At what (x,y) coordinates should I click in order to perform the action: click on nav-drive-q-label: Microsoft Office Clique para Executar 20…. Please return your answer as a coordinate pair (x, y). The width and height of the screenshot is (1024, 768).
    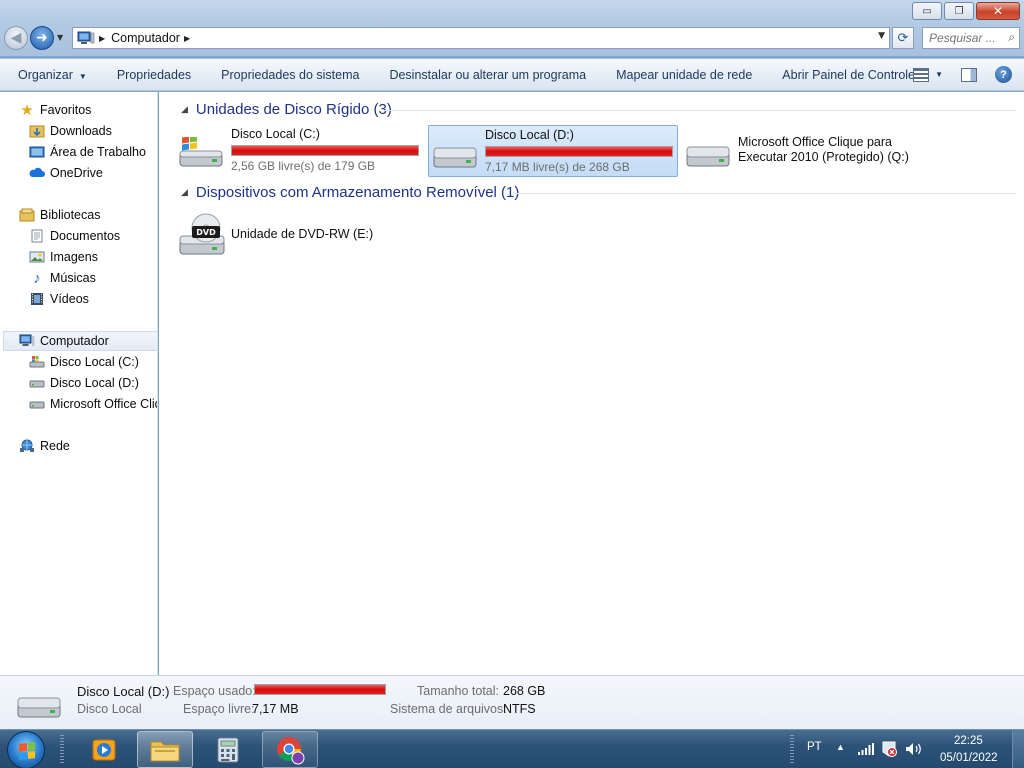
    Looking at the image, I should click on (103, 404).